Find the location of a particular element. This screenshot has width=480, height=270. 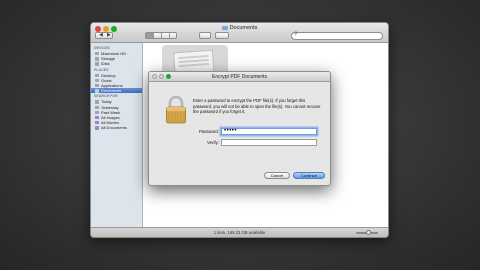

slider-knob is located at coordinates (368, 232).